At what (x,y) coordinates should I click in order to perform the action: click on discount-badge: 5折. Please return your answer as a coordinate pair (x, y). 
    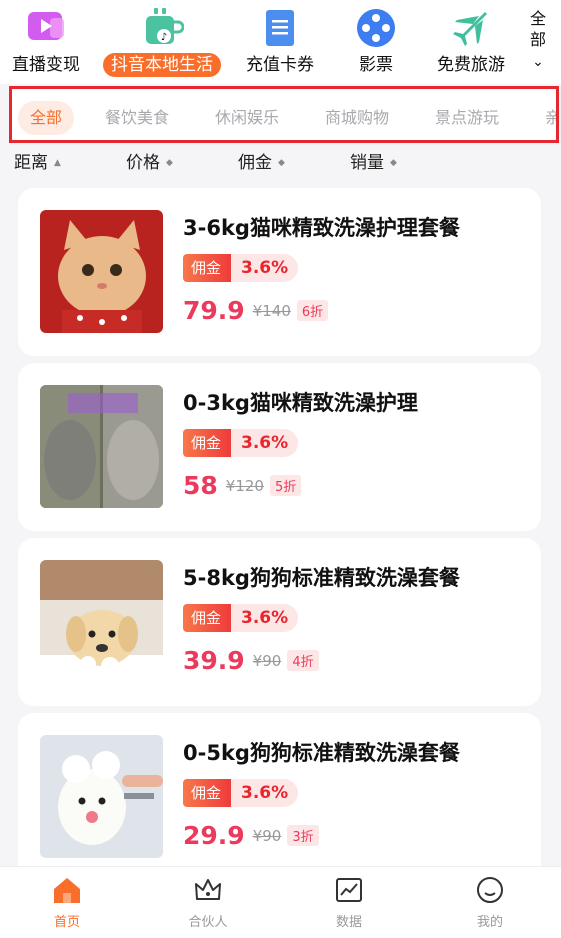
    Looking at the image, I should click on (285, 485).